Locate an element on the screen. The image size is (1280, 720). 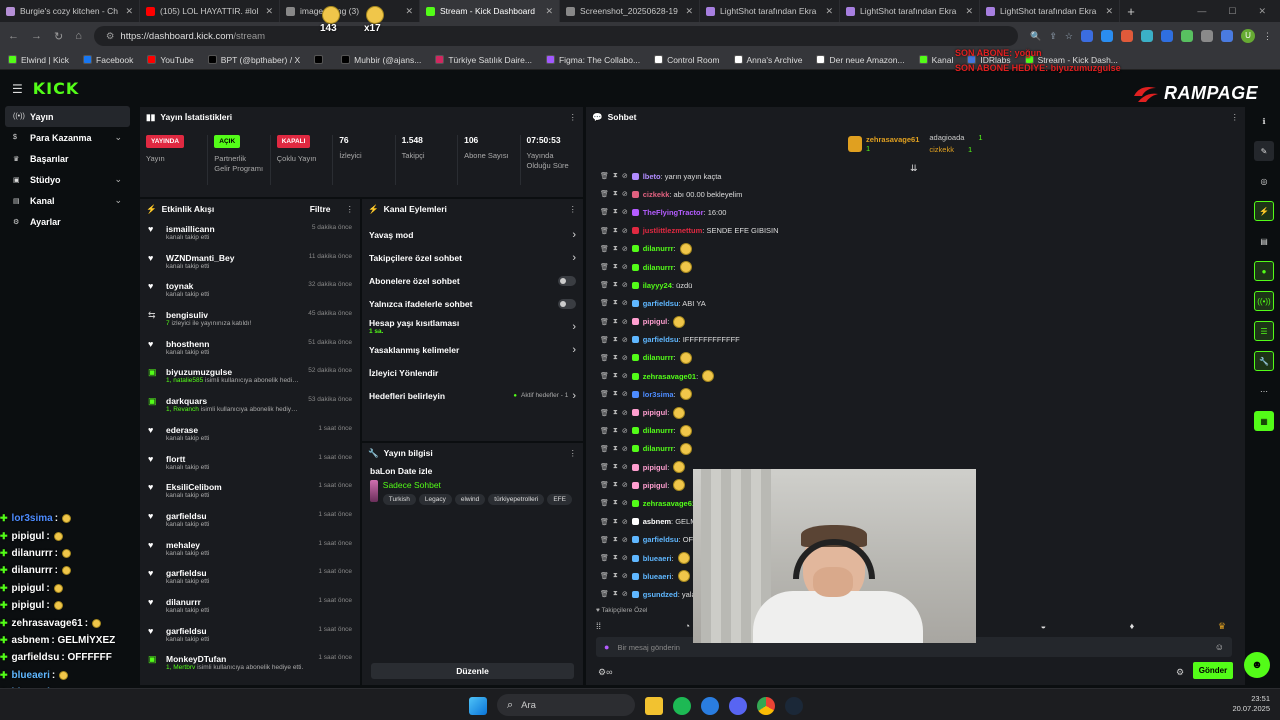
bolt-icon: ⚡ is located at coordinates (1264, 211).